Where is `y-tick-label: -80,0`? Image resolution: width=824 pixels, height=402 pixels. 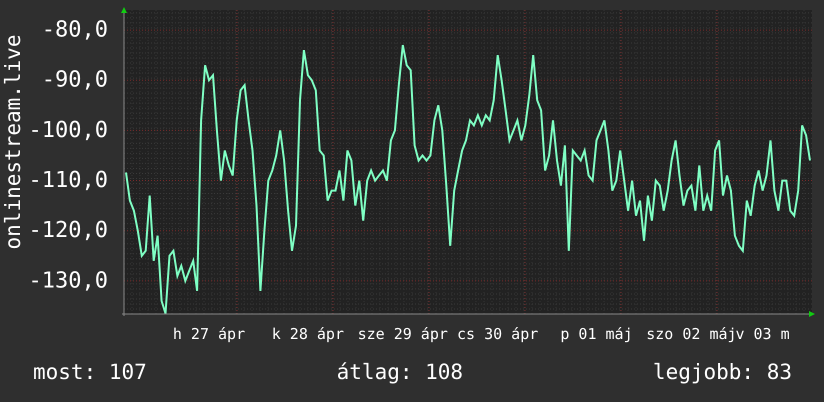
y-tick-label: -80,0 is located at coordinates (75, 30).